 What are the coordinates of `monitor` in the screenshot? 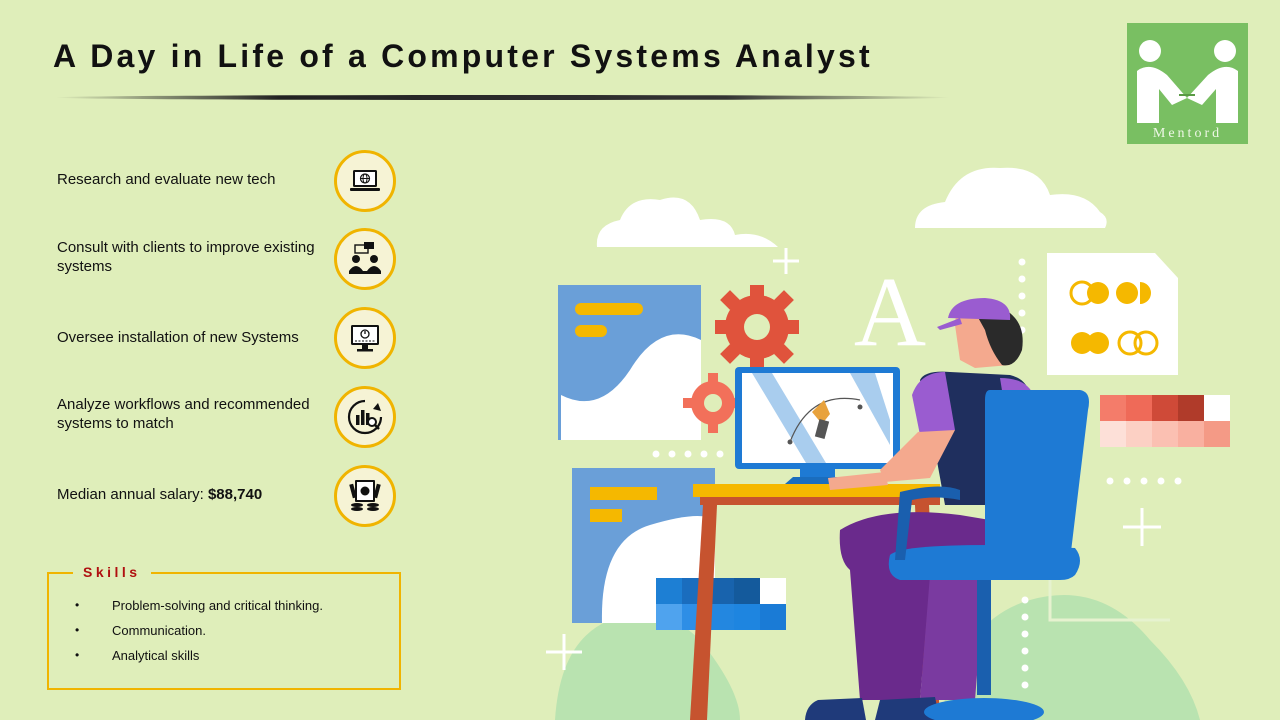 It's located at (817, 425).